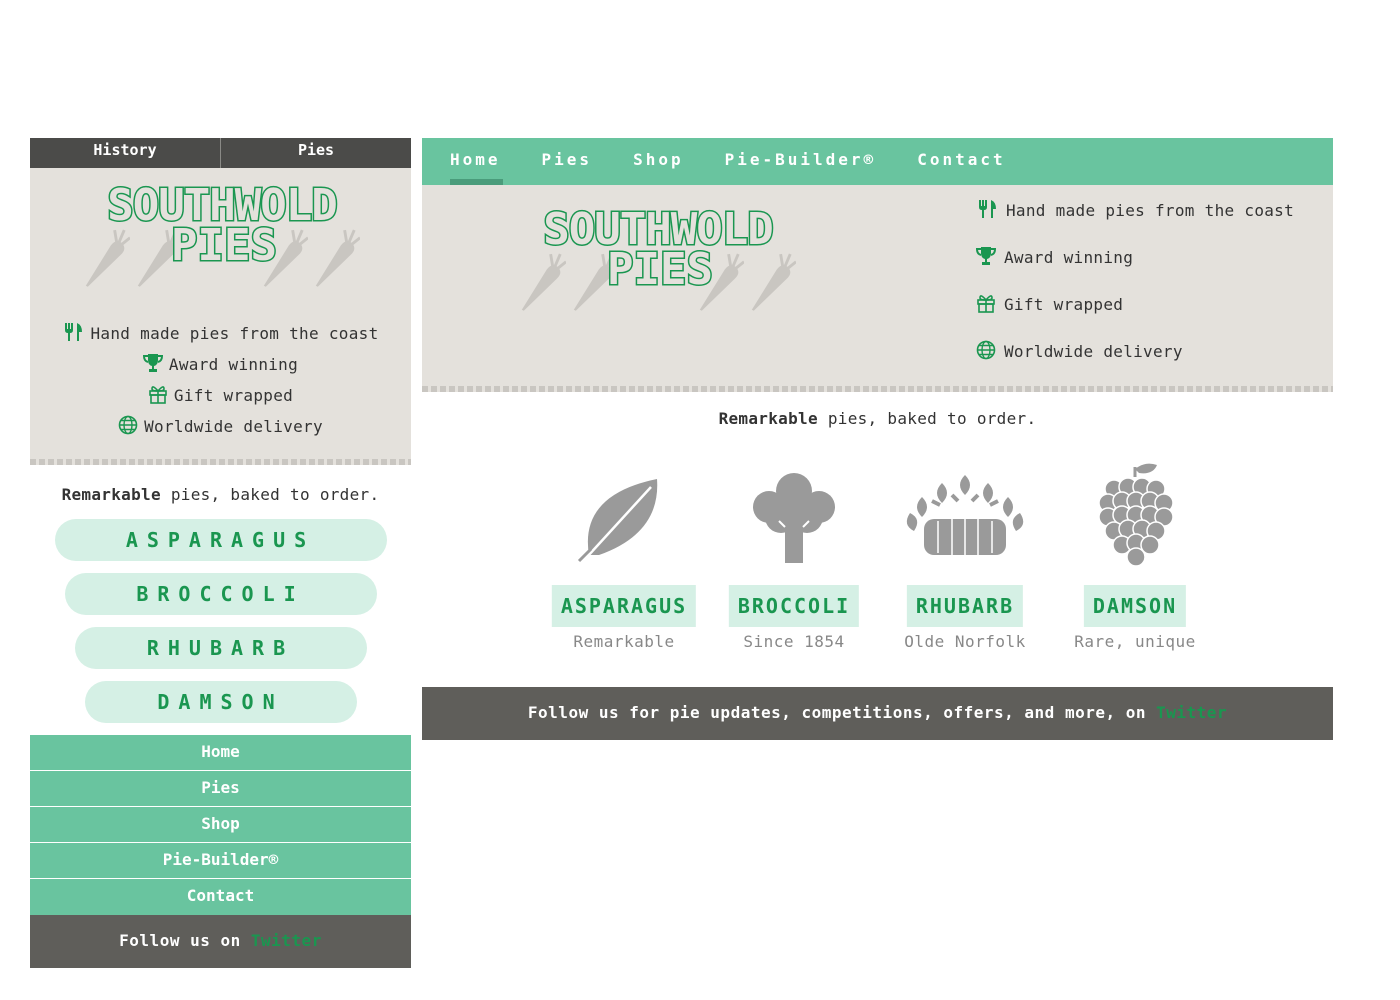  Describe the element at coordinates (617, 521) in the screenshot. I see `leaf-icon` at that location.